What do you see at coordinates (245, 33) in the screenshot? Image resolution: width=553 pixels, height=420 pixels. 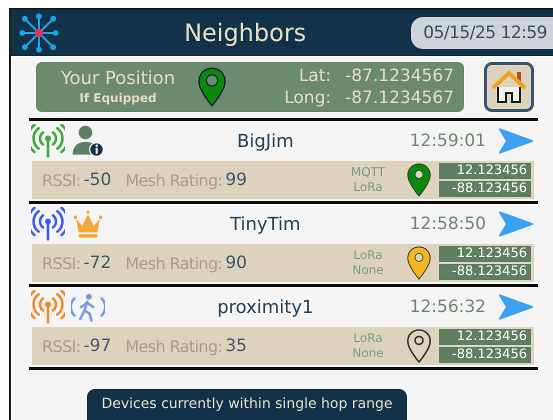 I see `screen-title: Neighbors` at bounding box center [245, 33].